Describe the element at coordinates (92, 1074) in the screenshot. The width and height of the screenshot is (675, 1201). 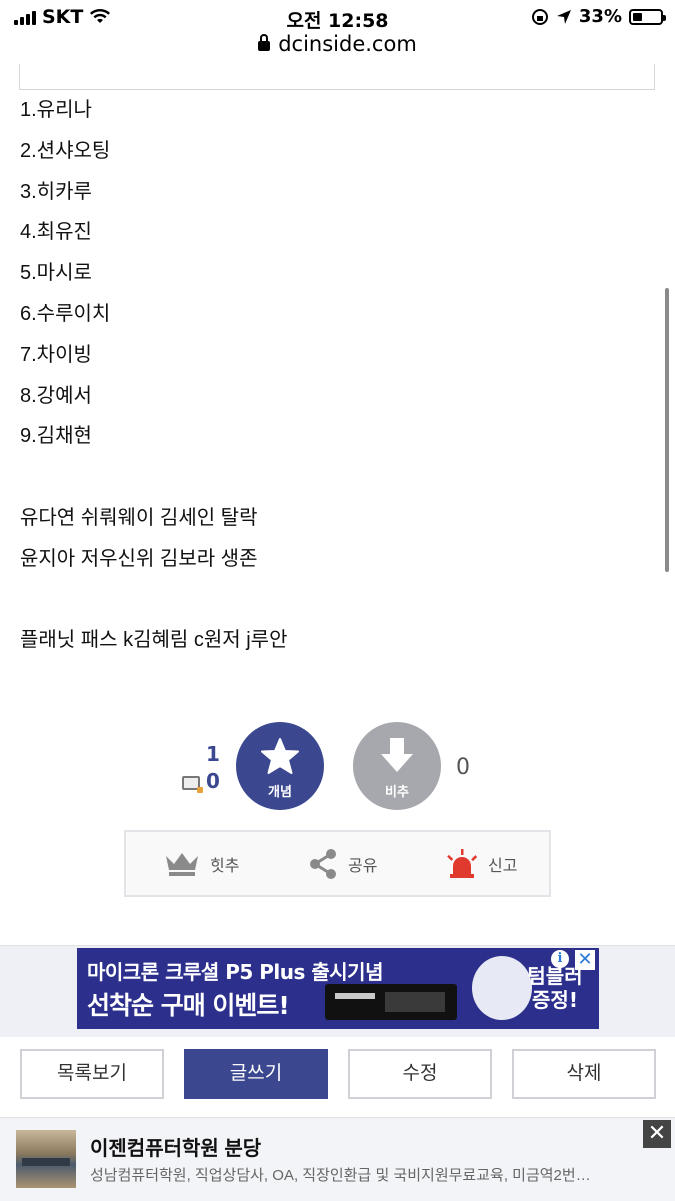
I see `list-button: 목록보기` at that location.